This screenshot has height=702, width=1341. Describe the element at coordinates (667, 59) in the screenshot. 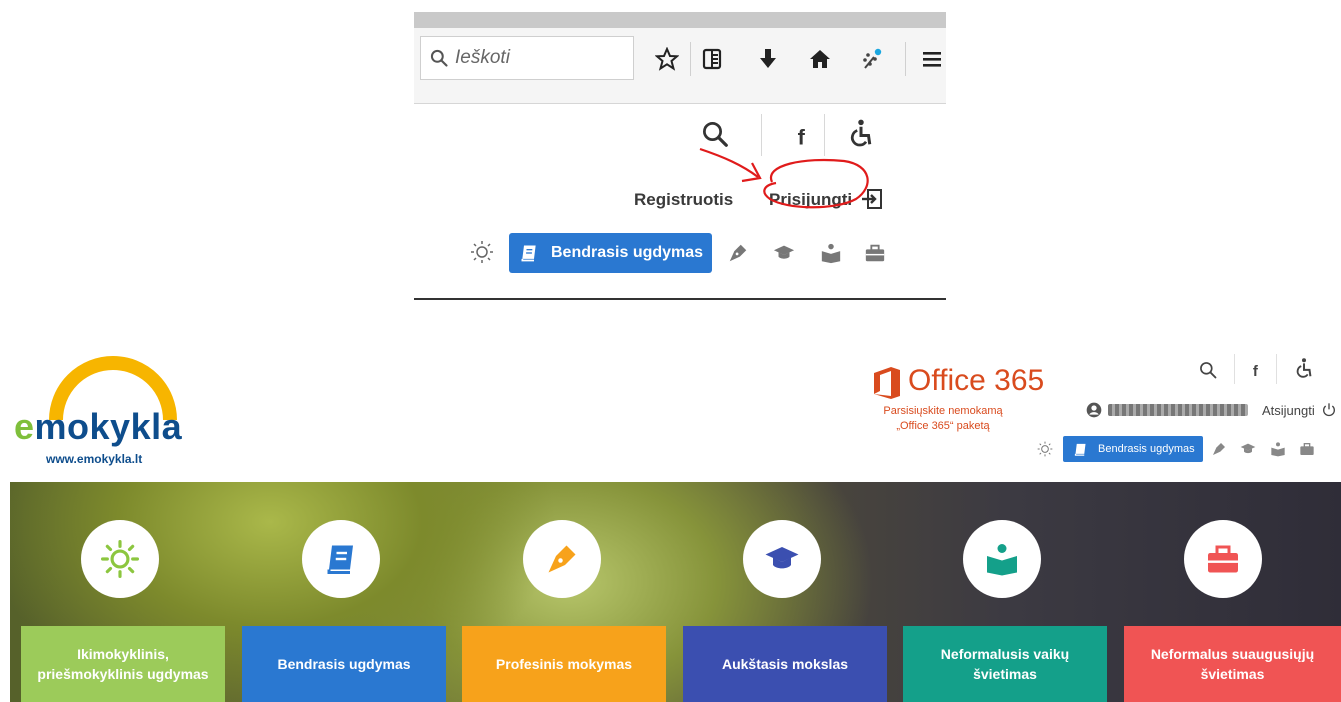

I see `bookmark-star-icon` at that location.